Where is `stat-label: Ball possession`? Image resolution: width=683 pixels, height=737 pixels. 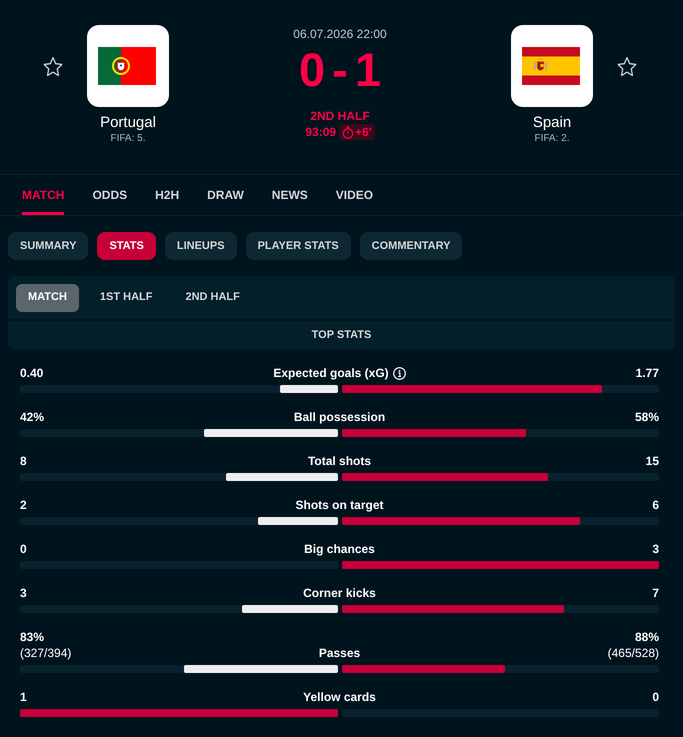 stat-label: Ball possession is located at coordinates (340, 417).